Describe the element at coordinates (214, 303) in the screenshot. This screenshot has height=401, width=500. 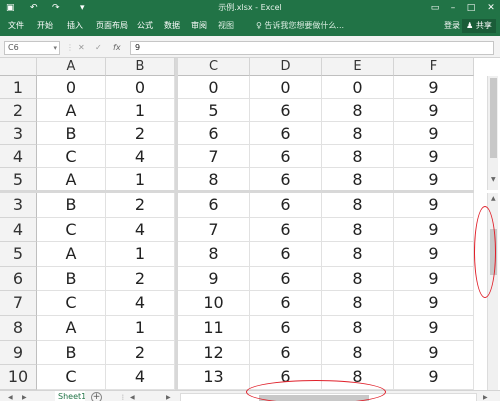
I see `grid-cell: 10` at that location.